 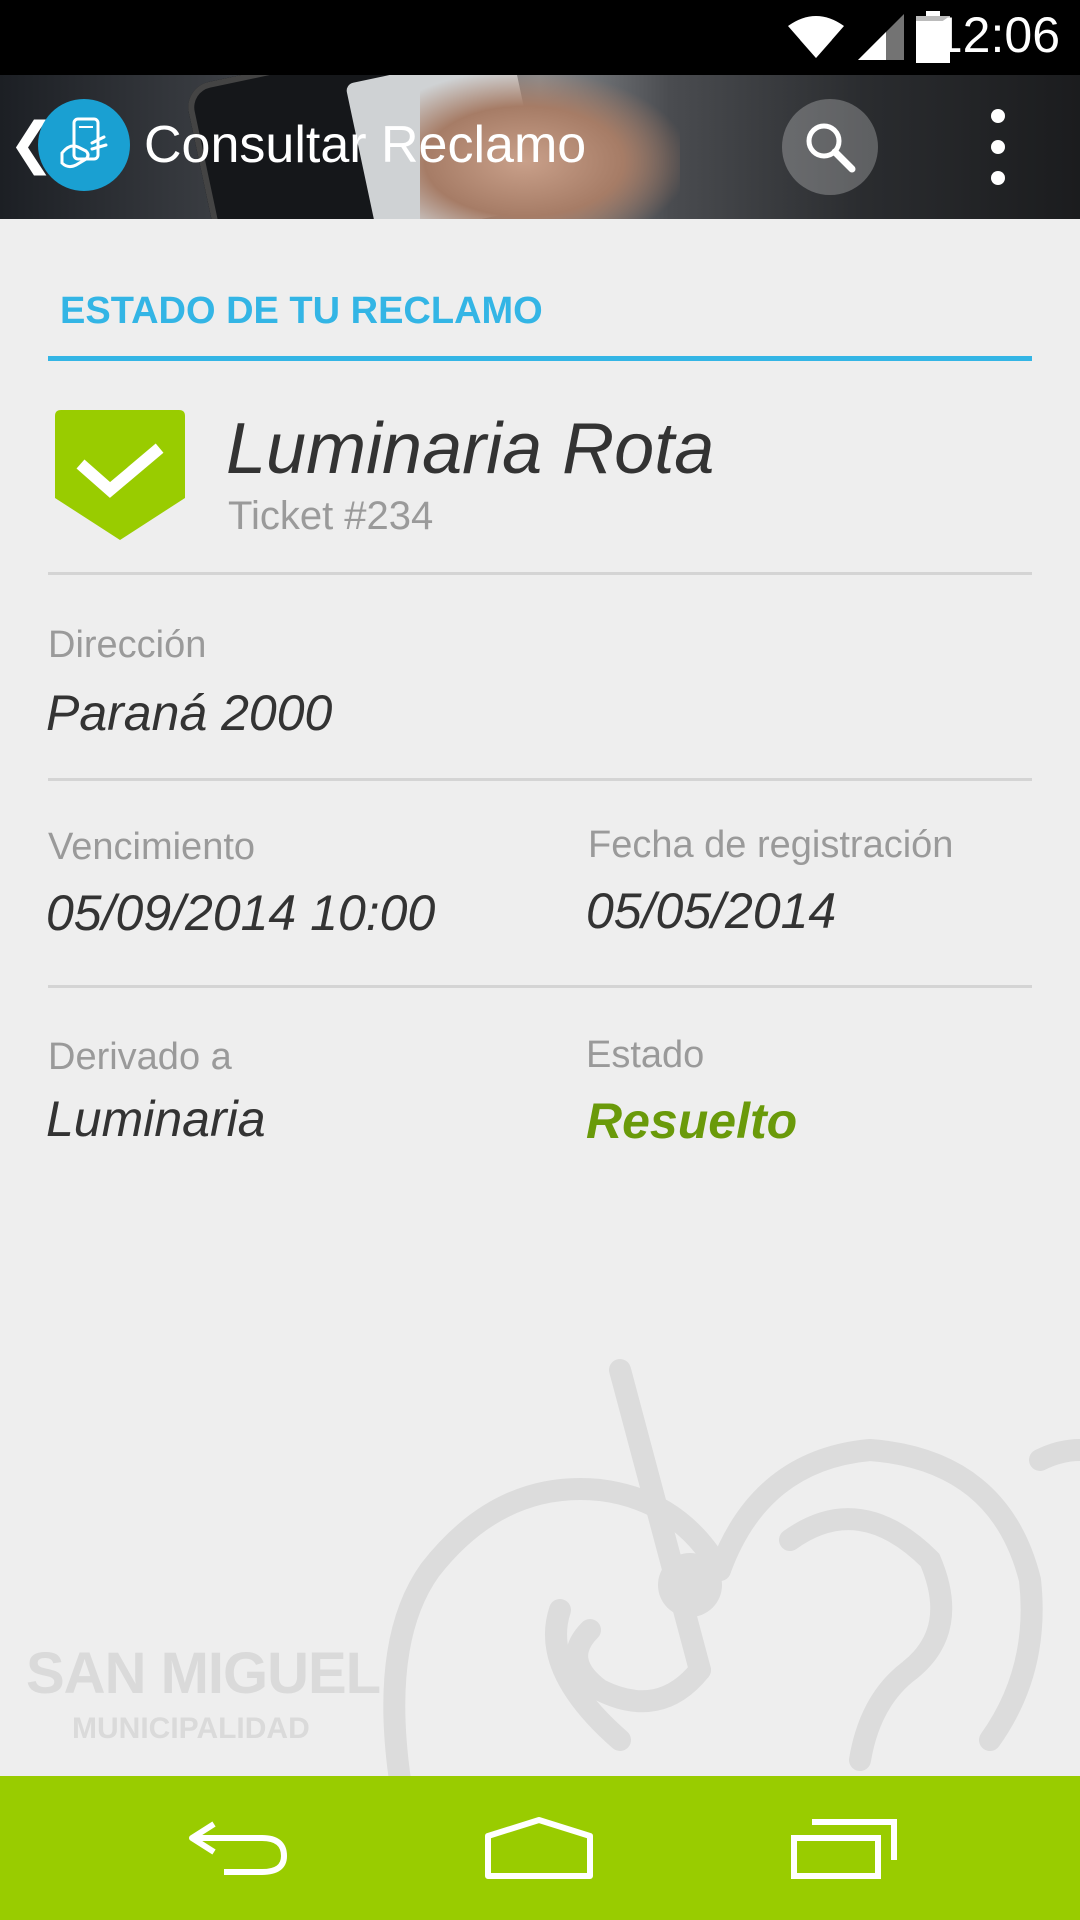 I want to click on status-icons, so click(x=868, y=37).